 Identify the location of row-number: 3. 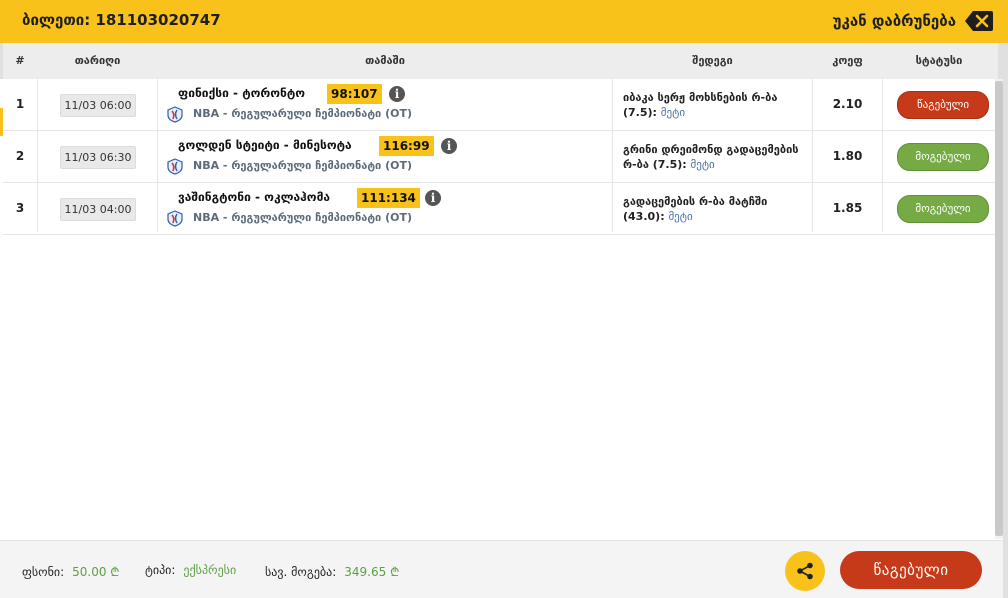
(20, 208).